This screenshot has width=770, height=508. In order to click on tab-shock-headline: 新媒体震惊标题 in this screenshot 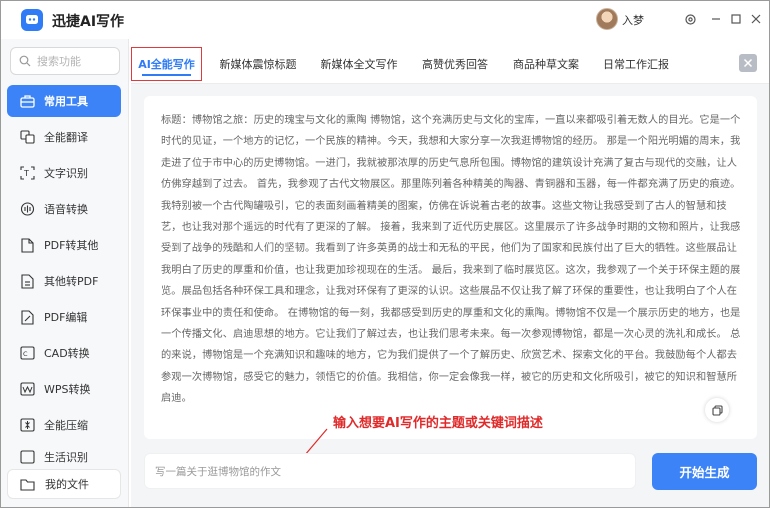, I will do `click(258, 64)`.